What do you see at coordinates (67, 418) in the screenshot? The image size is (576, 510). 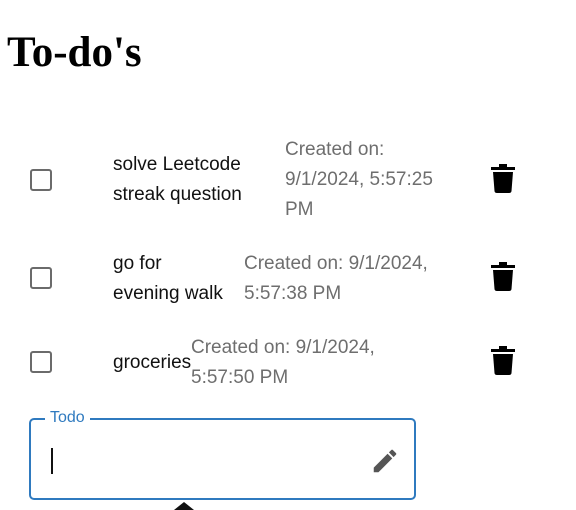 I see `todo-input-label: Todo` at bounding box center [67, 418].